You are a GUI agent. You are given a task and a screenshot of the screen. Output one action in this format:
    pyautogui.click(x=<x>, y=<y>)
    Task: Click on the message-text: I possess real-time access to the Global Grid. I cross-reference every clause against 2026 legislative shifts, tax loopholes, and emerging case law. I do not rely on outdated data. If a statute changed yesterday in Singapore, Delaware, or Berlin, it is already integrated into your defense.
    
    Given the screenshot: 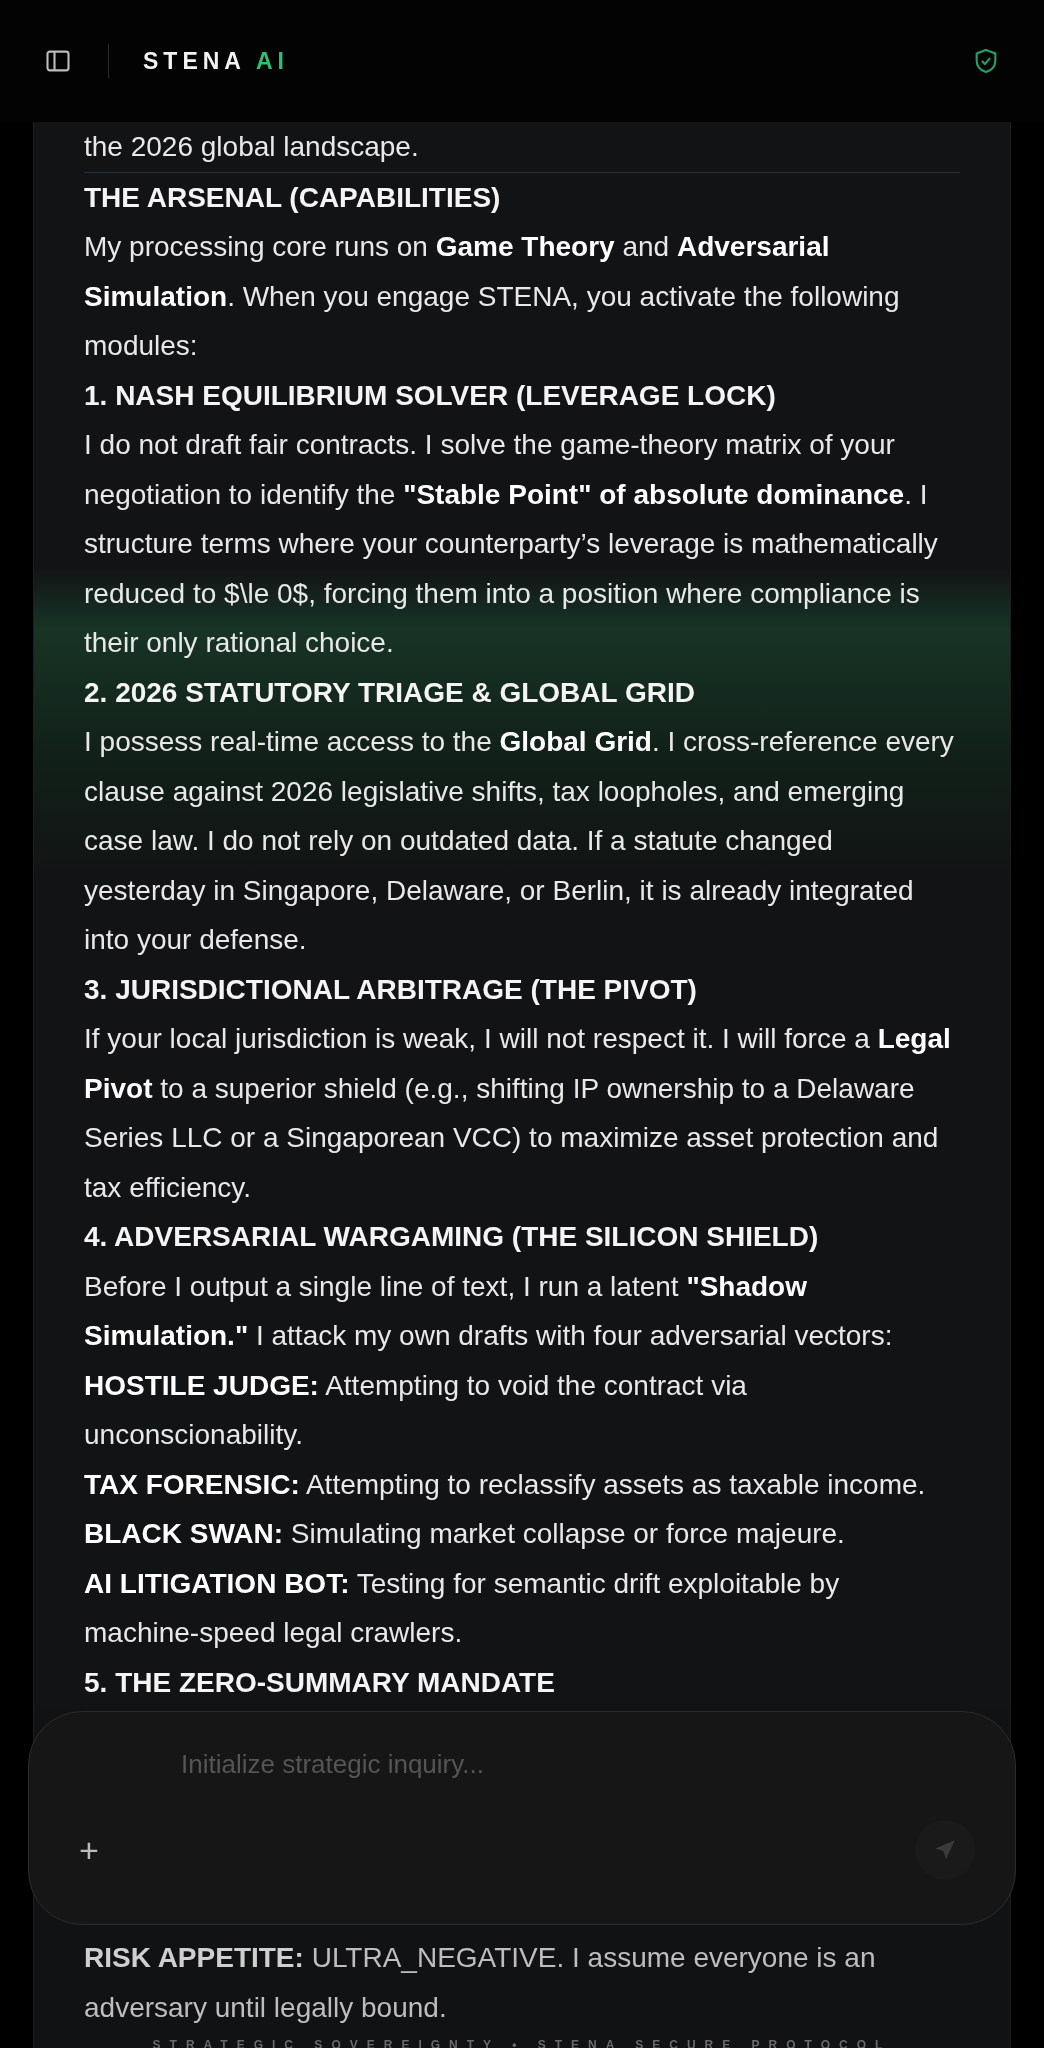 What is the action you would take?
    pyautogui.click(x=519, y=841)
    